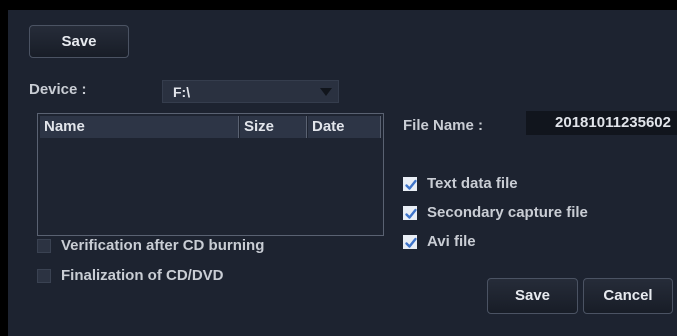  What do you see at coordinates (182, 92) in the screenshot?
I see `device-select-value: F:\` at bounding box center [182, 92].